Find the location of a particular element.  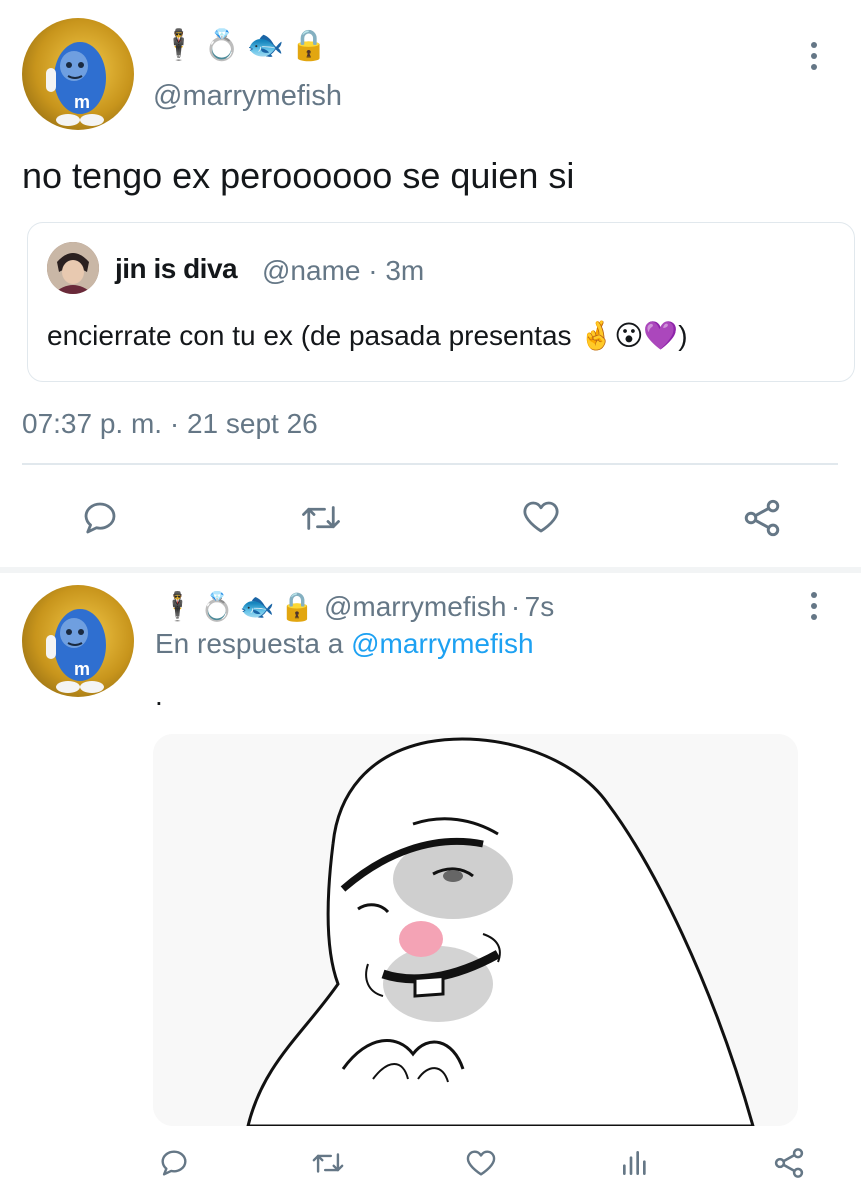

section-divider is located at coordinates (430, 570).